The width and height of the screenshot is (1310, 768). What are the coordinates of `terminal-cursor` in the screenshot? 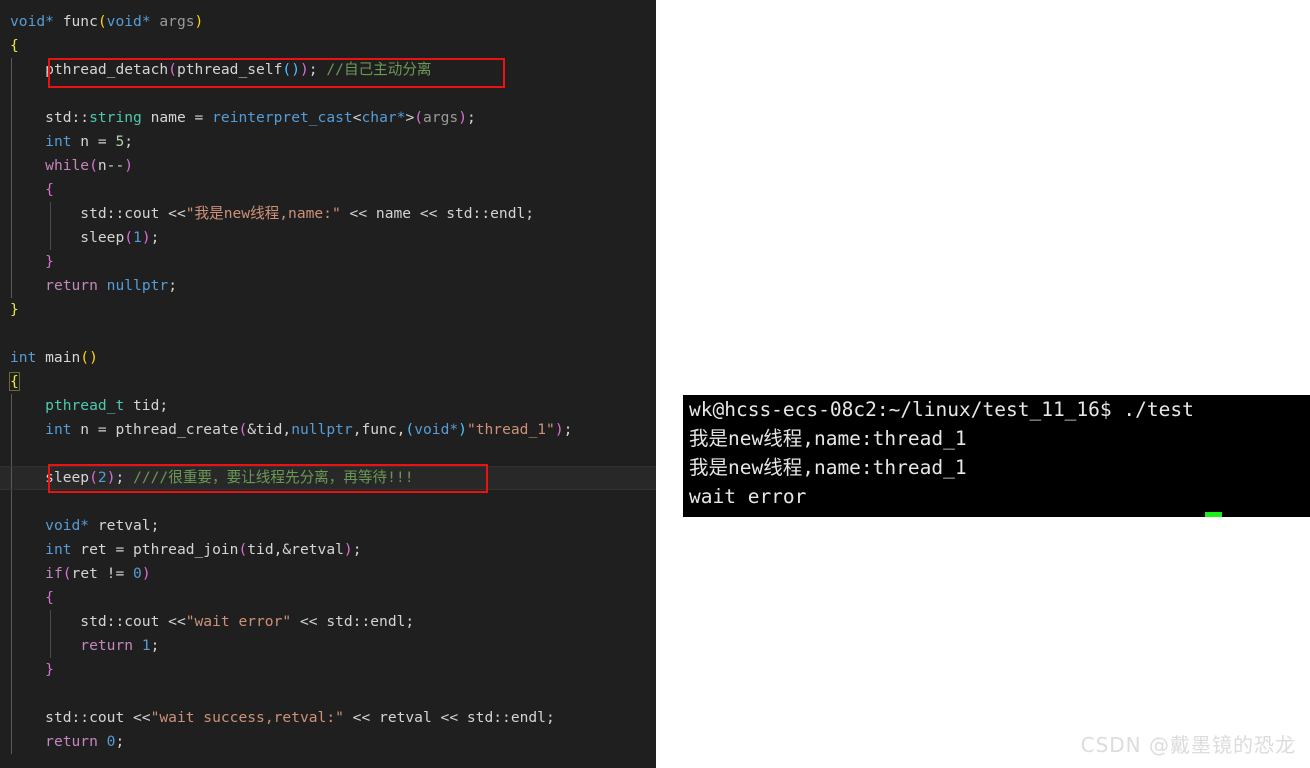 It's located at (1213, 514).